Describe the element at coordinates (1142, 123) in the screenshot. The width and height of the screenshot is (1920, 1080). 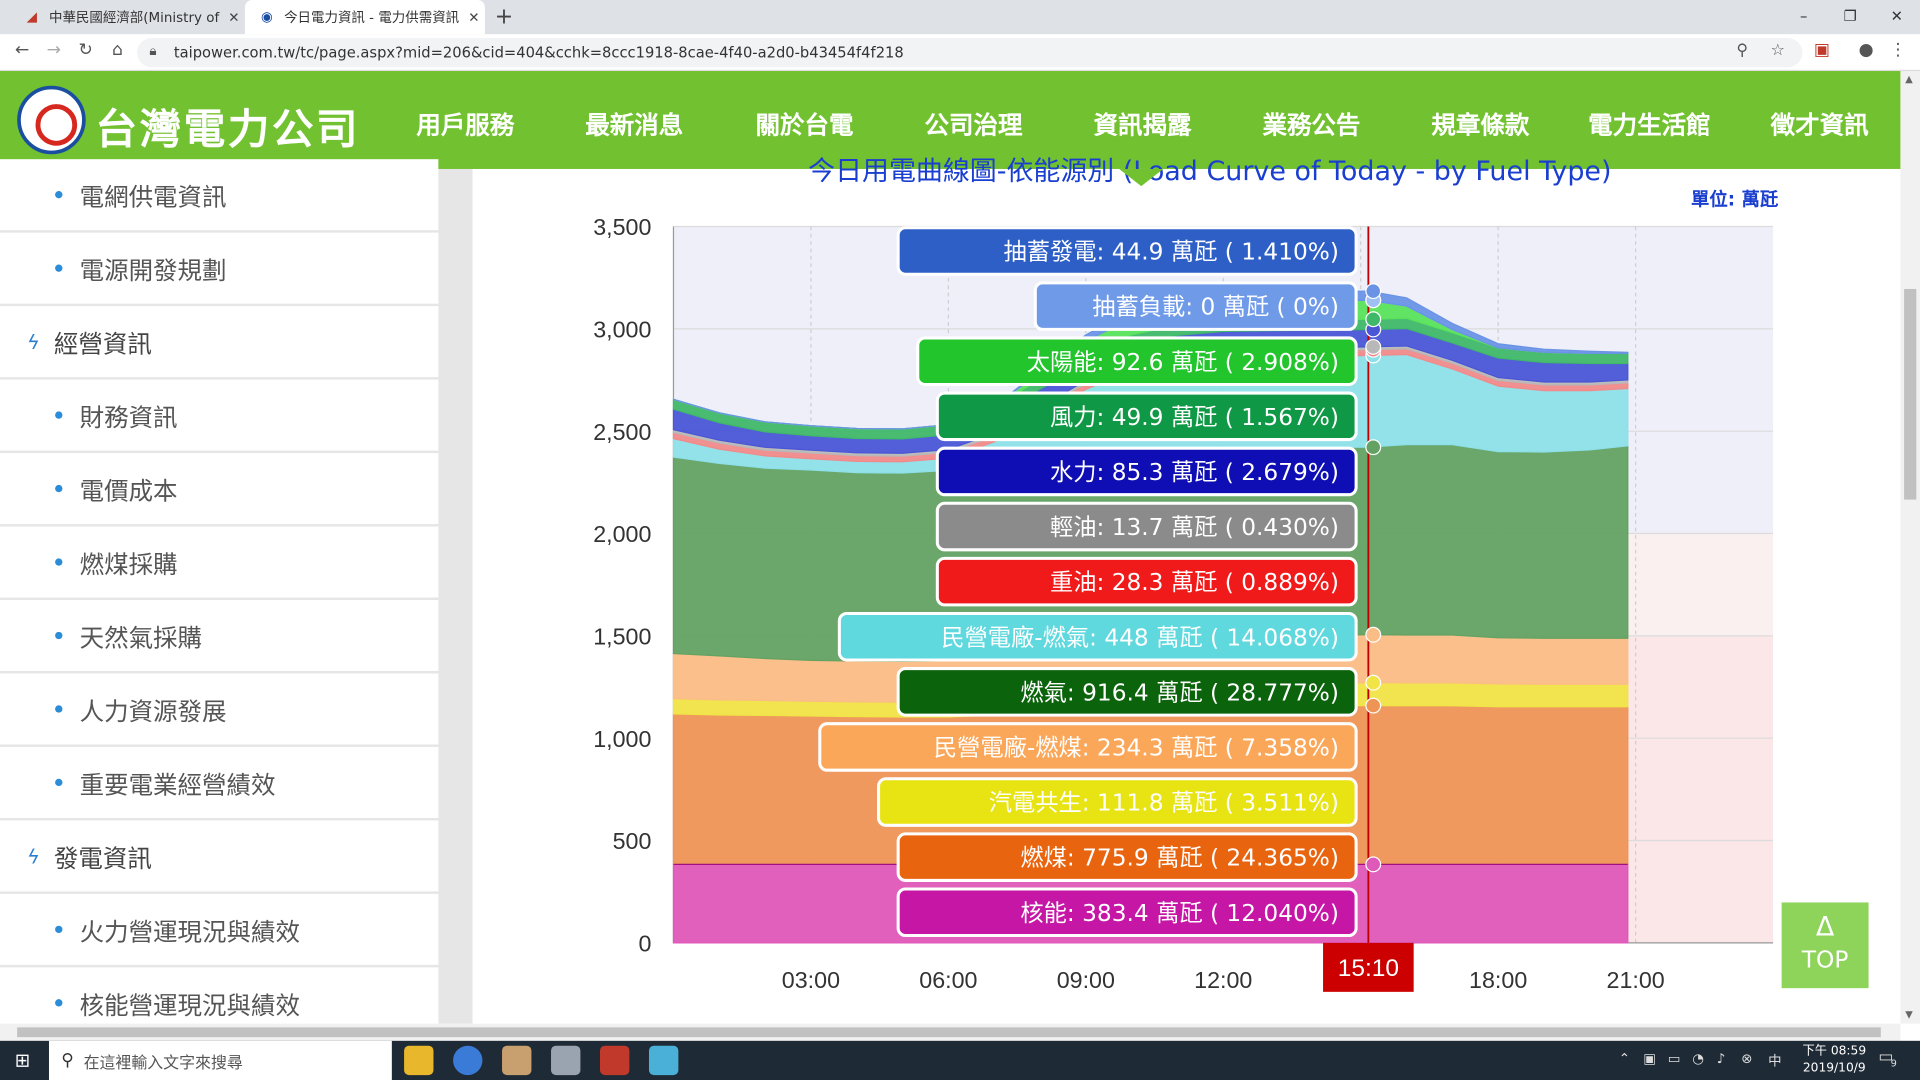
I see `nav-item-disclosure: 資訊揭露` at that location.